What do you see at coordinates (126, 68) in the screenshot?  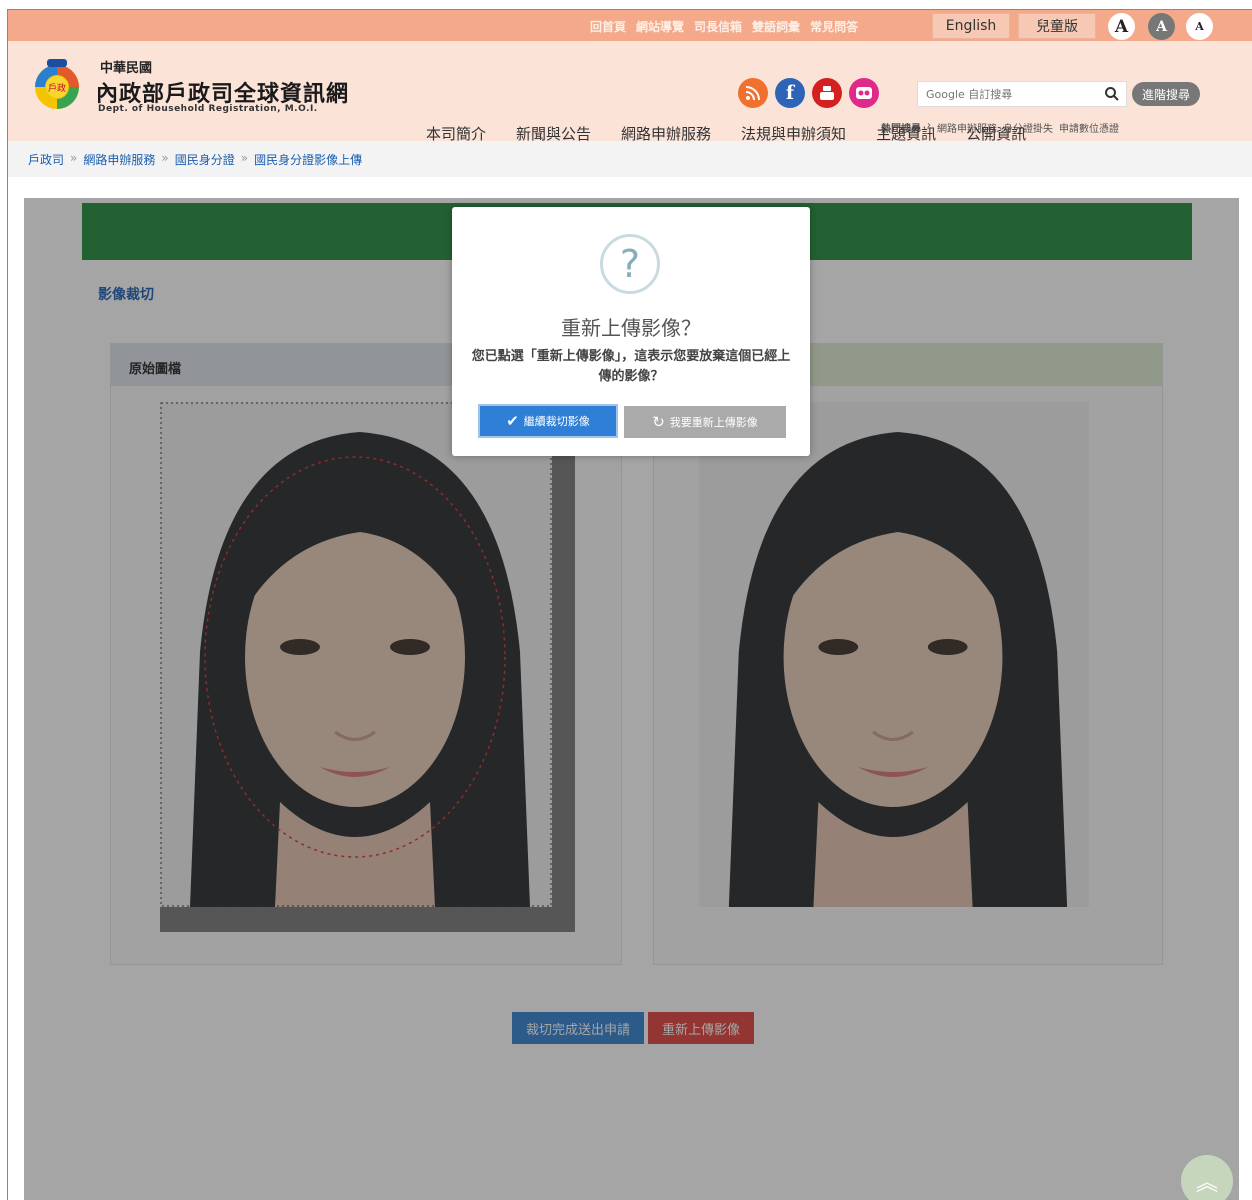 I see `site-subtitle: 中華民國` at bounding box center [126, 68].